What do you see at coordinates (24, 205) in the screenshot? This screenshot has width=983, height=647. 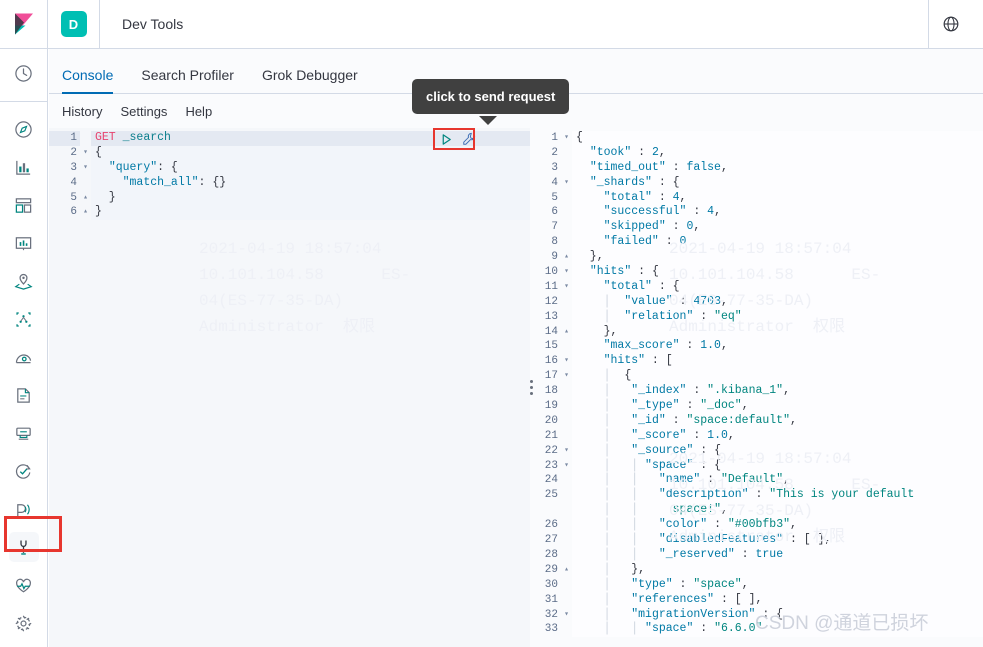 I see `sidebar-item-dashboard` at bounding box center [24, 205].